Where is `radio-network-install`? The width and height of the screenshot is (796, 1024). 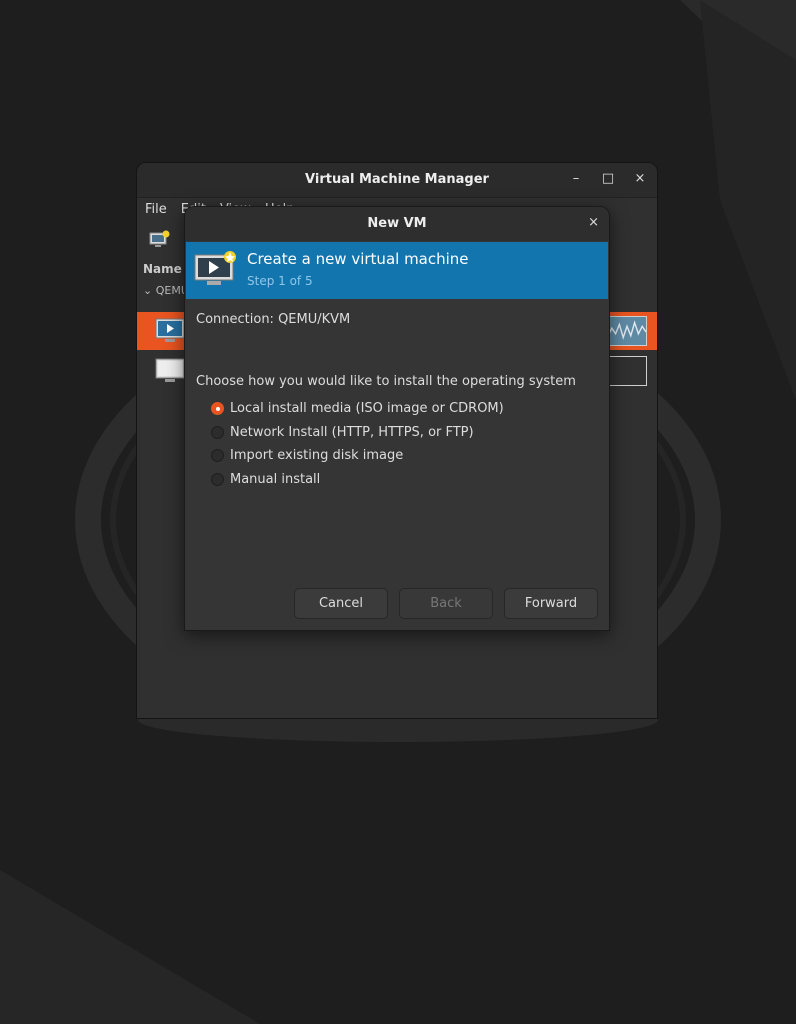 radio-network-install is located at coordinates (217, 432).